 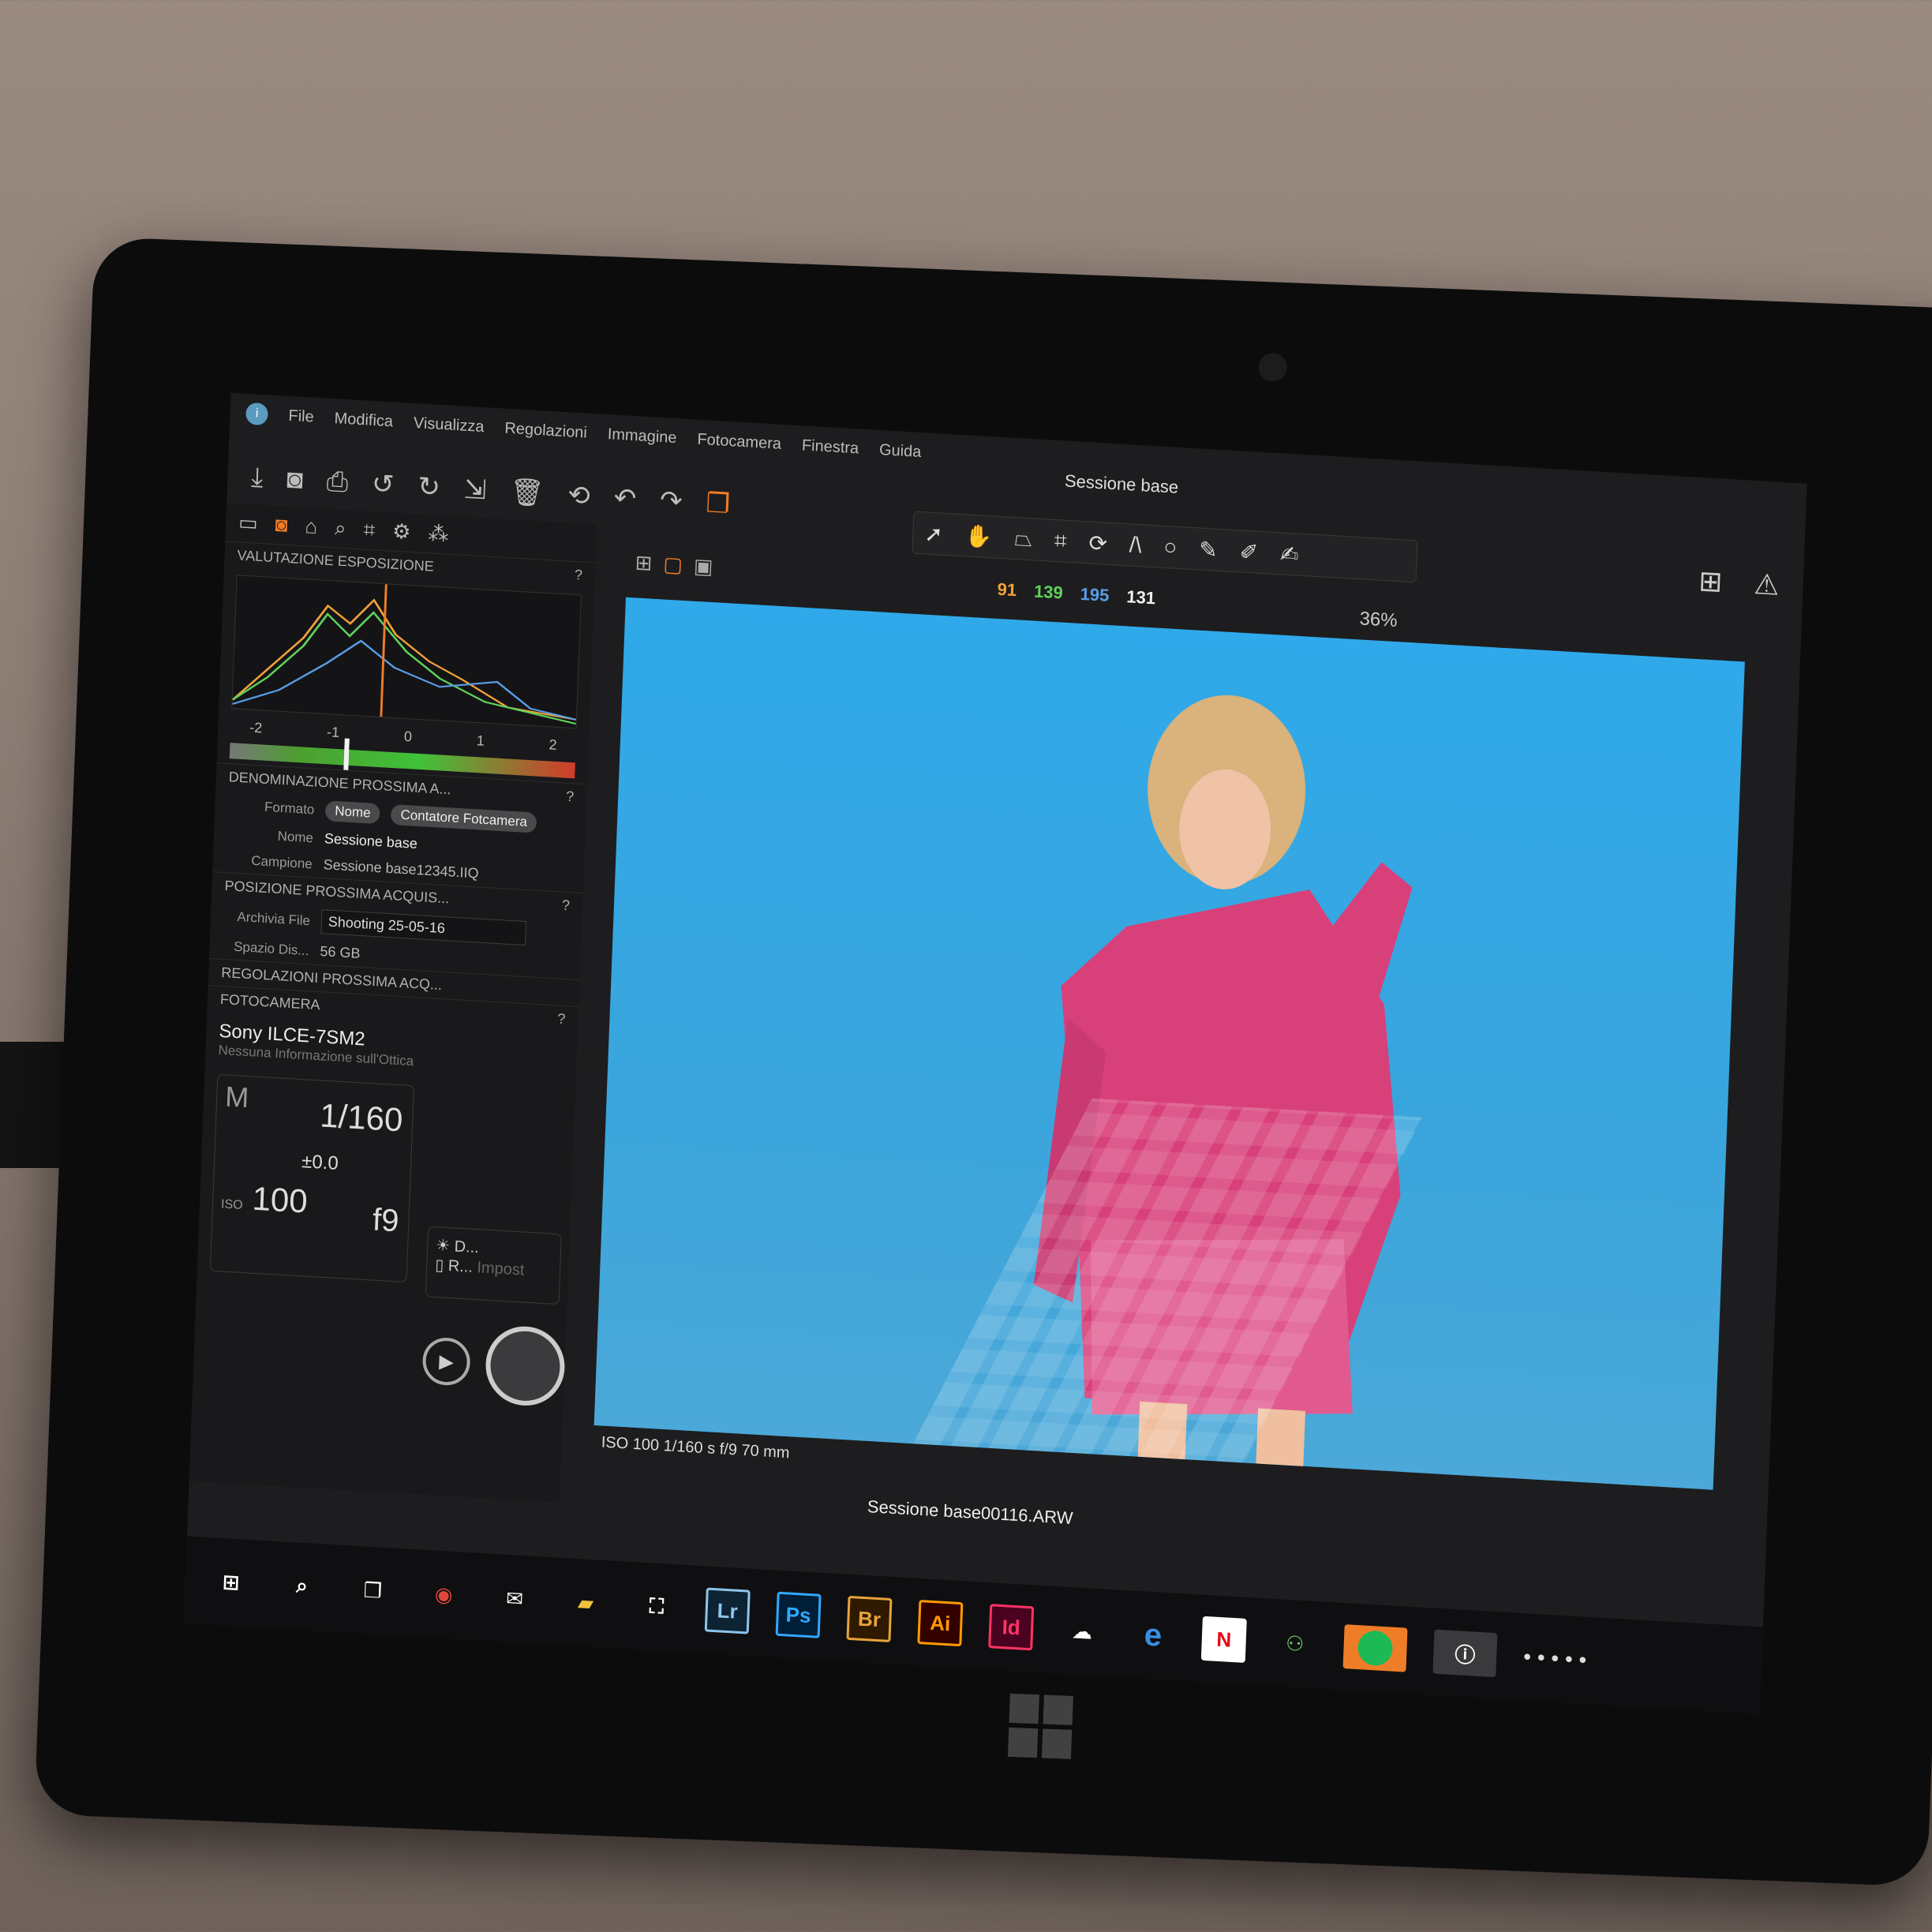 What do you see at coordinates (514, 1598) in the screenshot?
I see `mail-icon: ✉` at bounding box center [514, 1598].